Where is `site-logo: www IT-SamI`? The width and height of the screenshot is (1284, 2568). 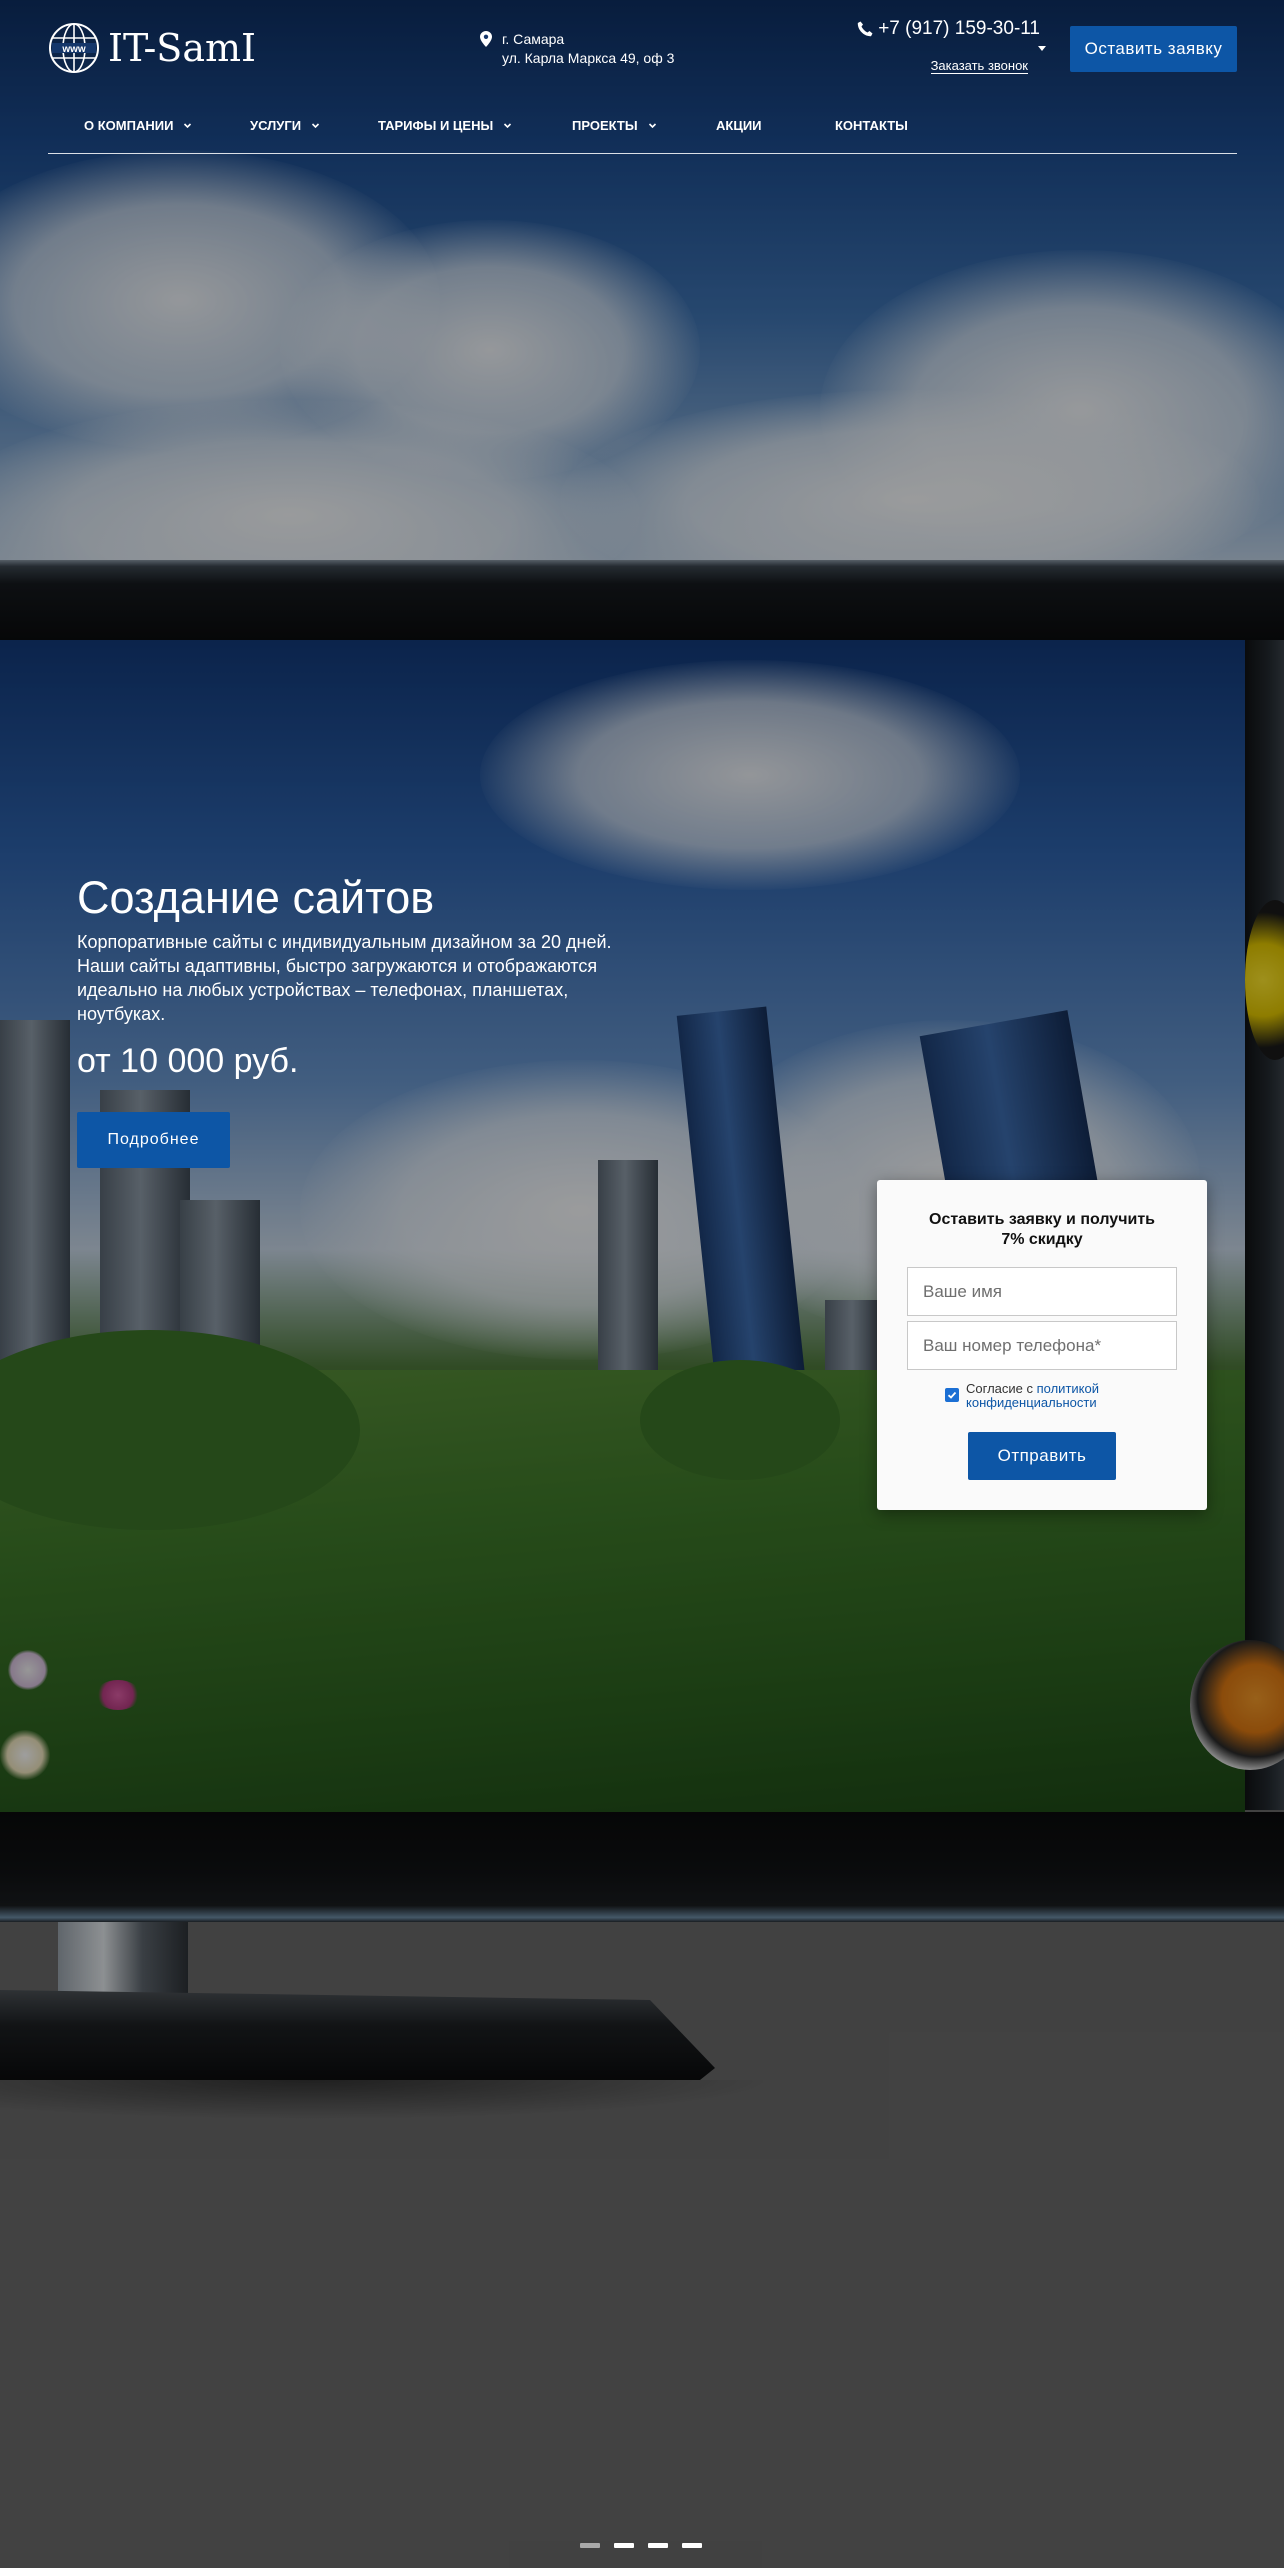
site-logo: www IT-SamI is located at coordinates (152, 48).